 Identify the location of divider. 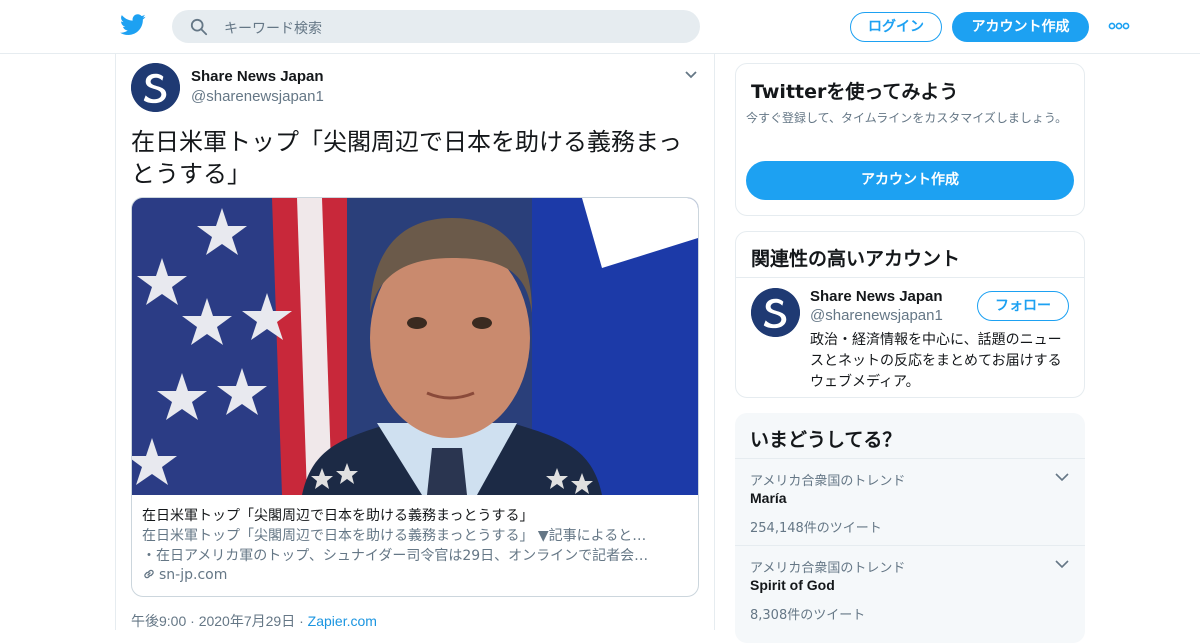
(910, 277).